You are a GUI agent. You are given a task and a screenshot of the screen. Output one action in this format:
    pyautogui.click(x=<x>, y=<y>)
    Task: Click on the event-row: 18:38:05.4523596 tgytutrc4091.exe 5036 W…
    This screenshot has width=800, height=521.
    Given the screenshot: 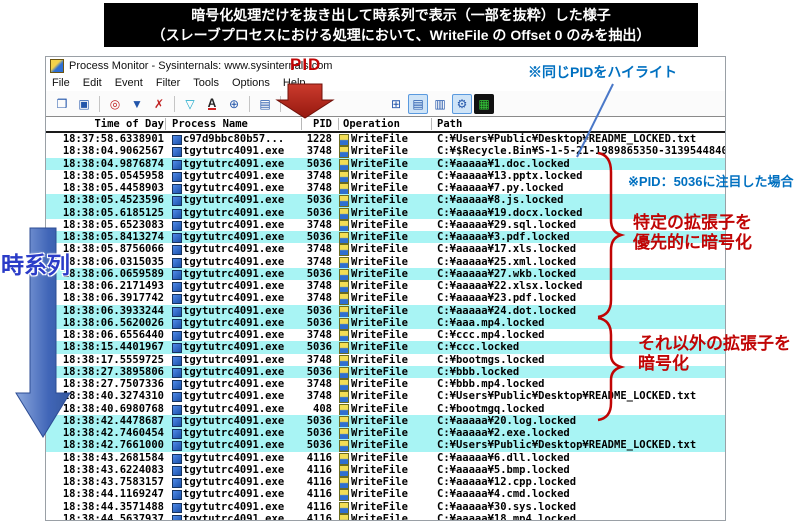 What is the action you would take?
    pyautogui.click(x=385, y=201)
    